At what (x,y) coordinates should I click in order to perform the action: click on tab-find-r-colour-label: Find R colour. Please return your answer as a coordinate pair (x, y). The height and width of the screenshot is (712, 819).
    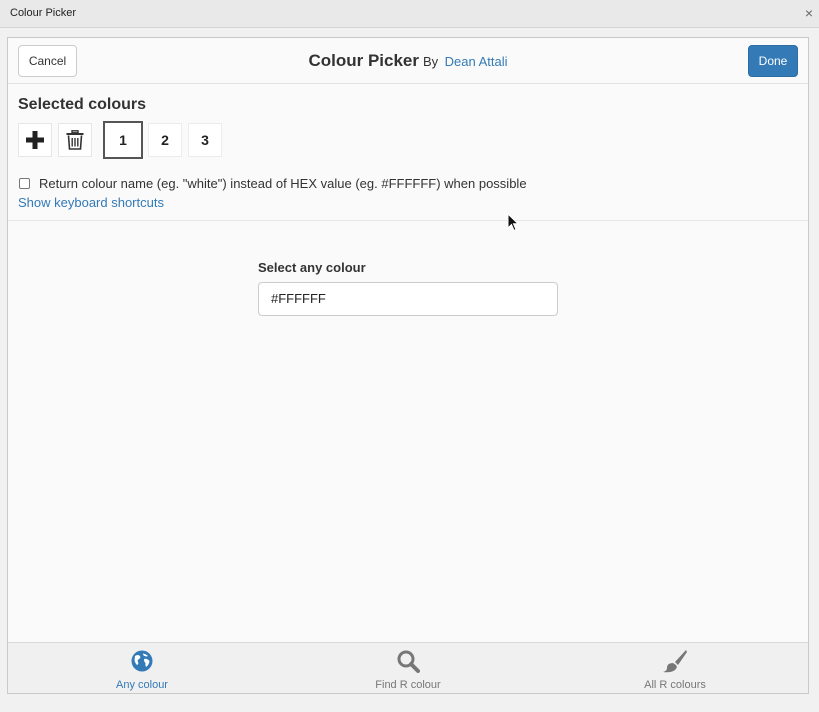
    Looking at the image, I should click on (408, 685).